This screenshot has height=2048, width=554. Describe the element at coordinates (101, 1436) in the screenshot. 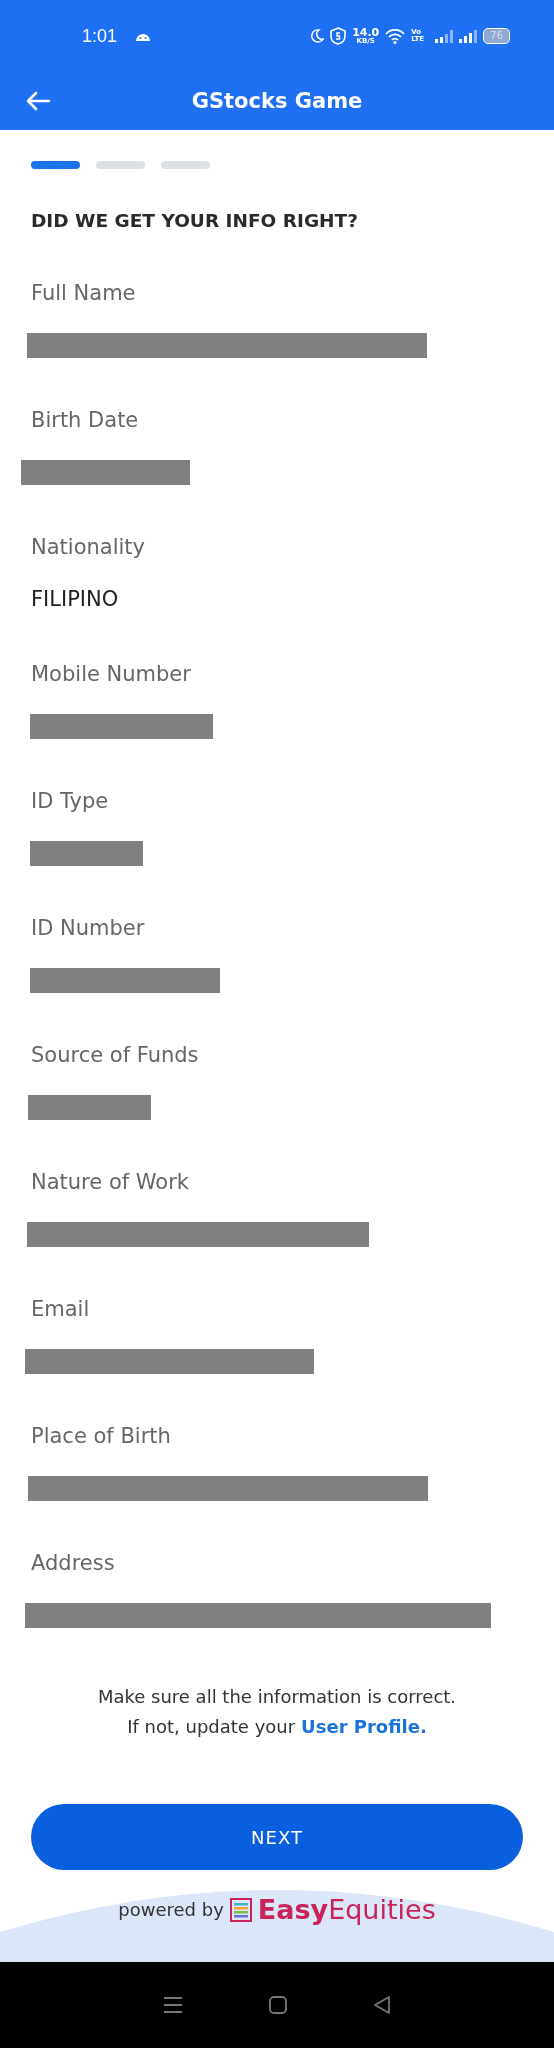

I see `field-label: Place of Birth` at that location.